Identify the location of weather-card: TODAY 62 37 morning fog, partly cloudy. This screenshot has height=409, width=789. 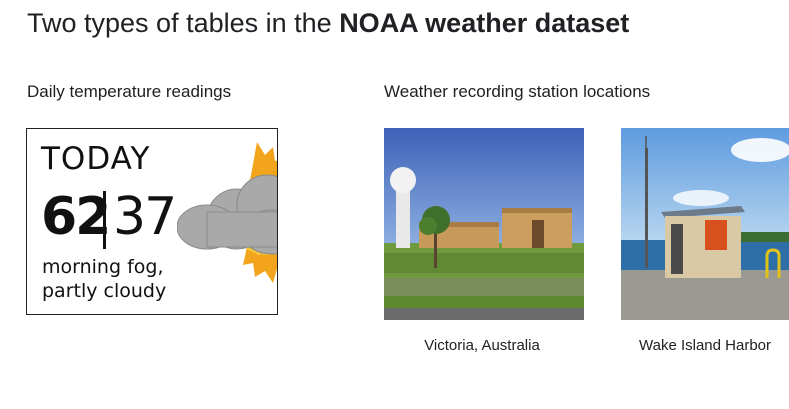
(152, 221).